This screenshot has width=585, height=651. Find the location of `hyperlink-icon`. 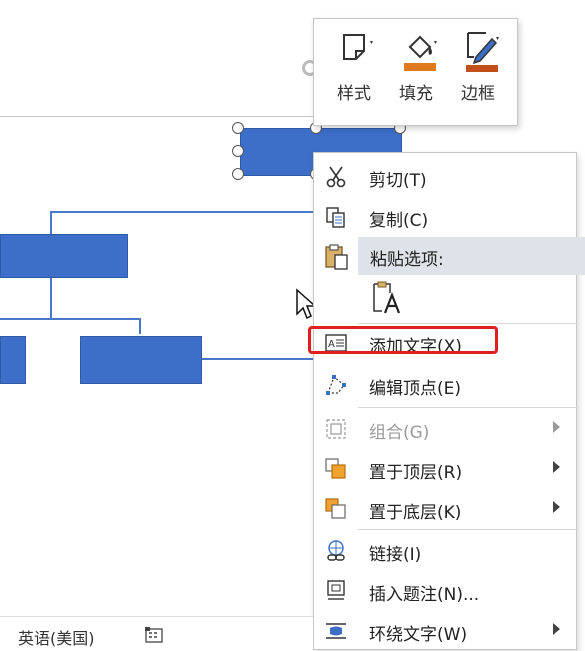

hyperlink-icon is located at coordinates (336, 550).